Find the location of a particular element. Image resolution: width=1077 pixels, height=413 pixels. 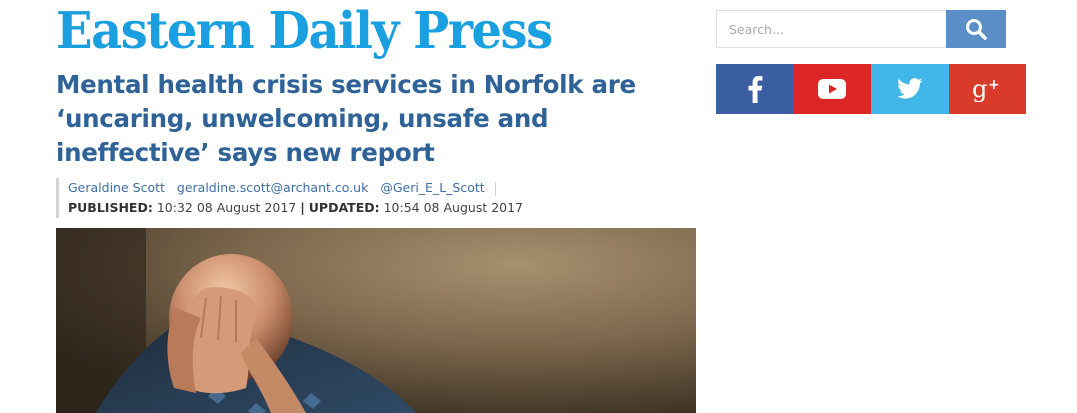

search-bar is located at coordinates (861, 29).